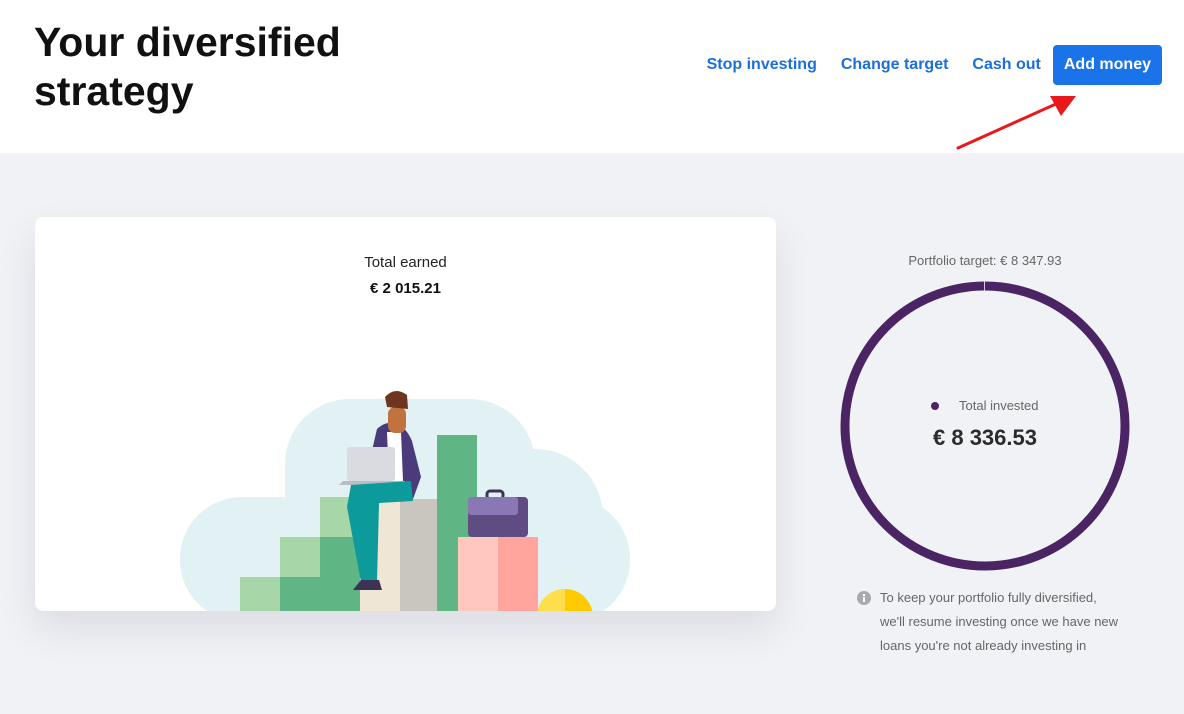  I want to click on change-target-link: Change target, so click(895, 65).